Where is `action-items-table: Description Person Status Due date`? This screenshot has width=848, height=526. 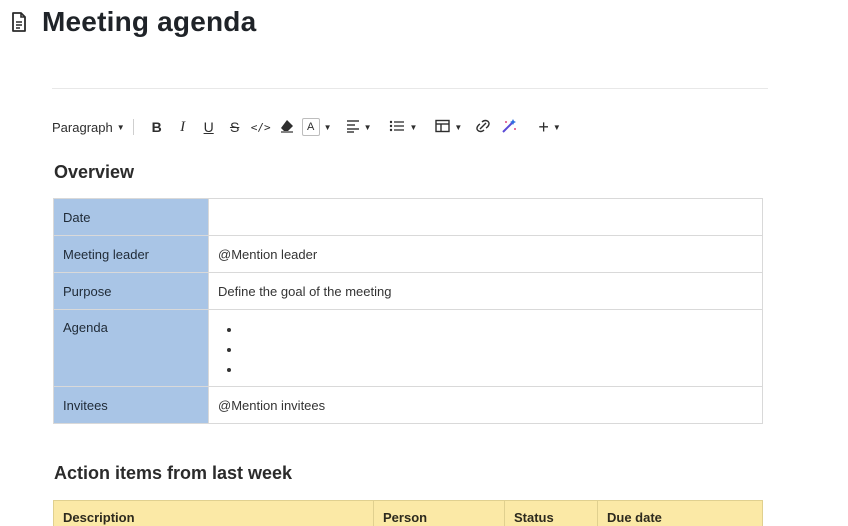
action-items-table: Description Person Status Due date is located at coordinates (408, 513).